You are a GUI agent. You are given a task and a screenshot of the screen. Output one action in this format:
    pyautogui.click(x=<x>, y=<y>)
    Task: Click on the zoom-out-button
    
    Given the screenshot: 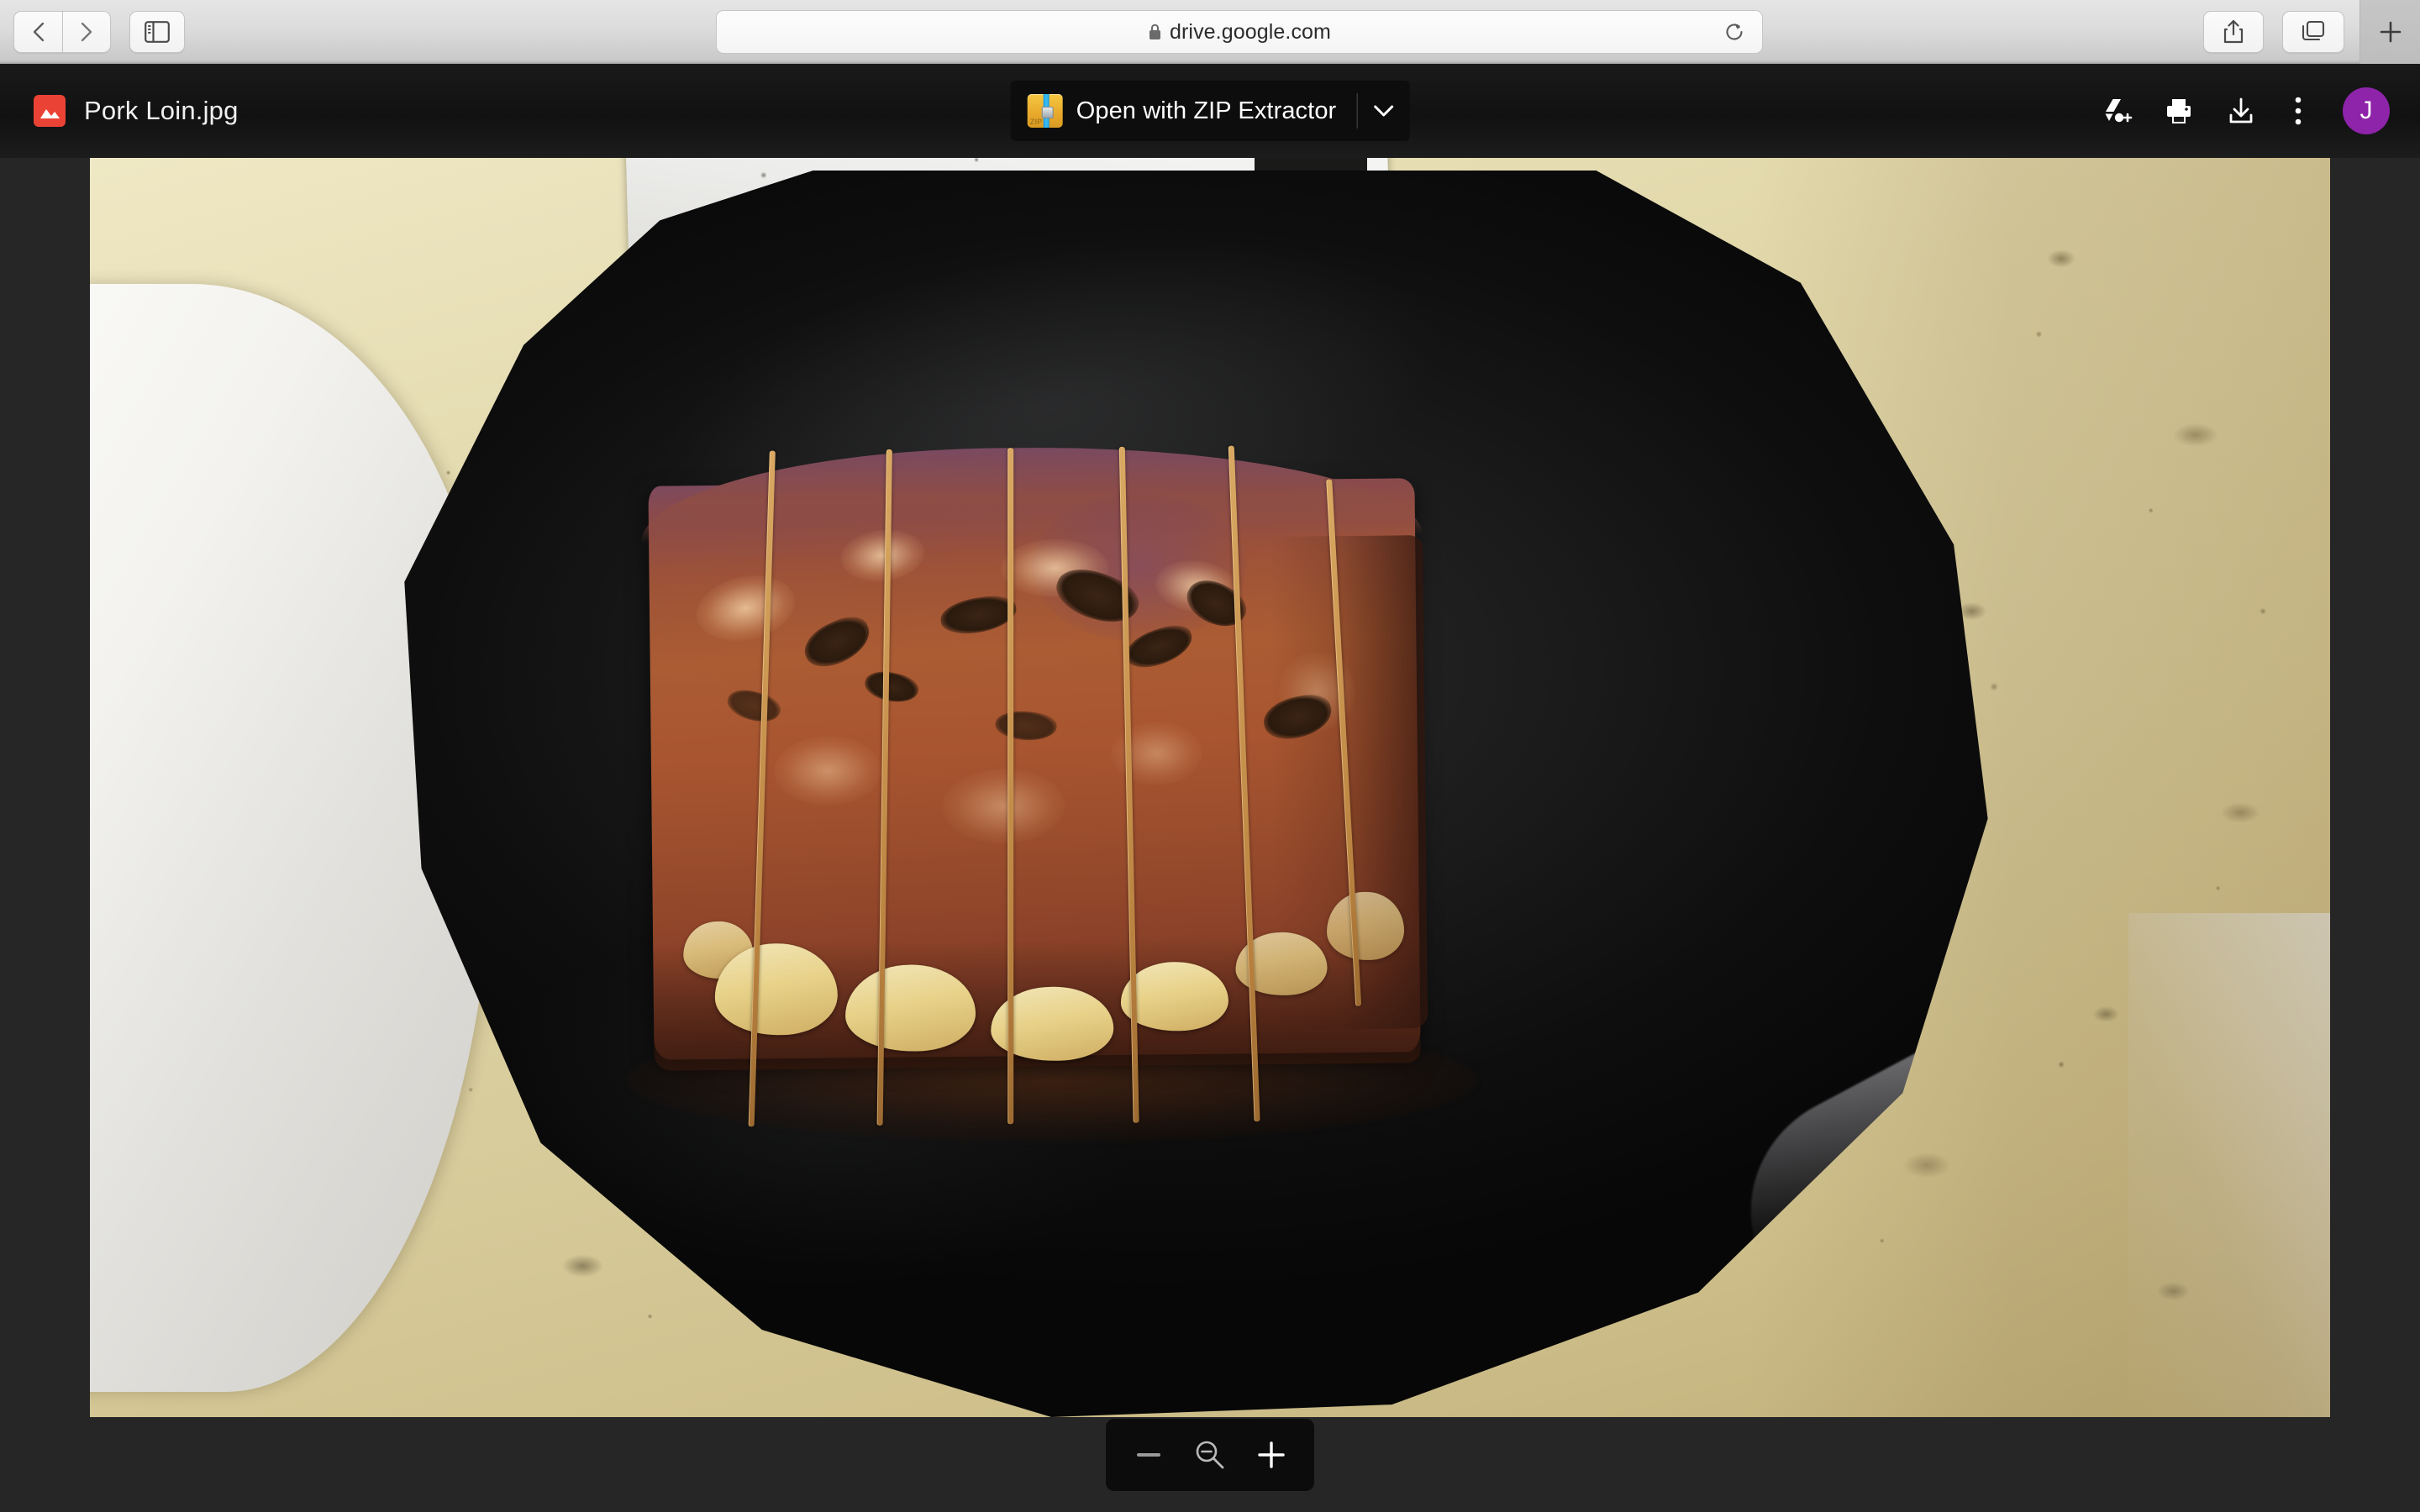 What is the action you would take?
    pyautogui.click(x=1149, y=1455)
    